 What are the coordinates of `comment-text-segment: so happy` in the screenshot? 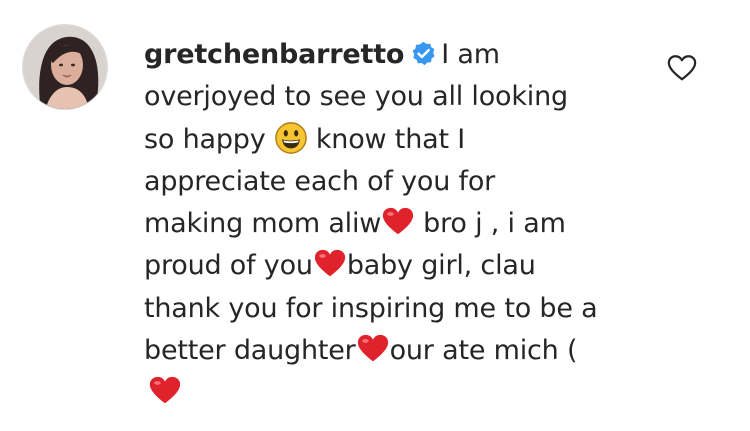 It's located at (205, 139).